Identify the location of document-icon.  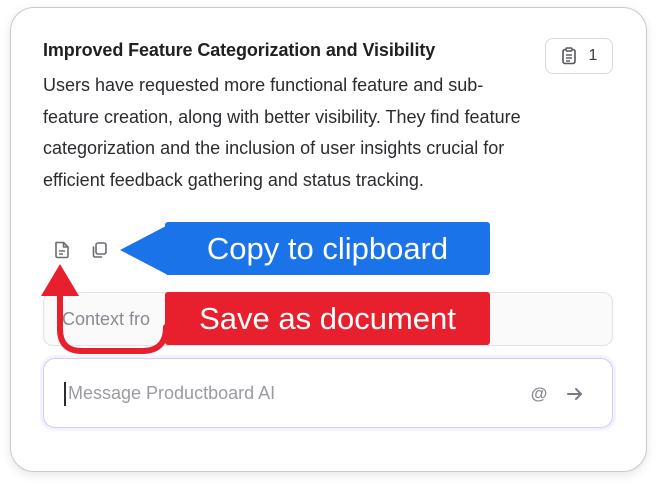
(62, 250).